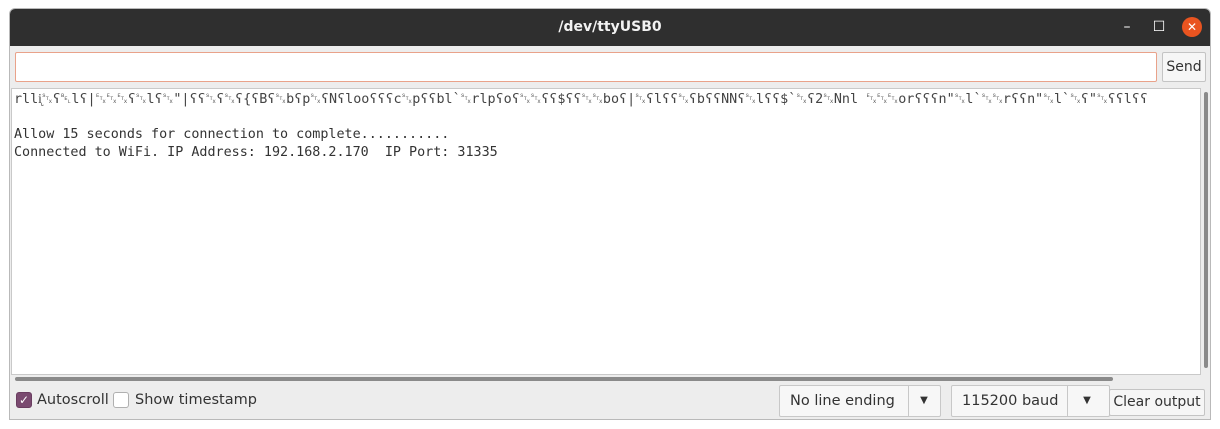 The image size is (1220, 429). Describe the element at coordinates (1157, 402) in the screenshot. I see `clear-output-button: Clear output` at that location.